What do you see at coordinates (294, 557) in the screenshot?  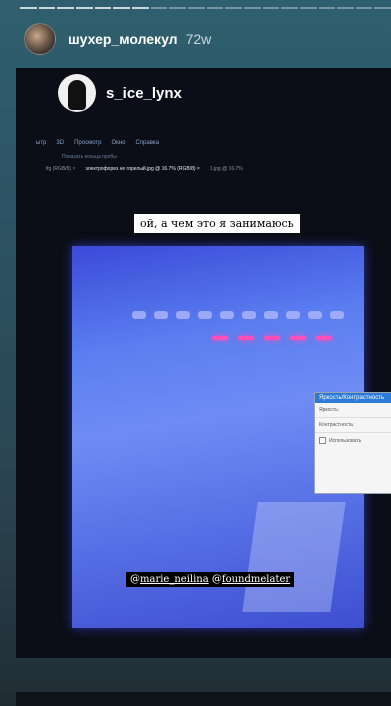 I see `photo-glare` at bounding box center [294, 557].